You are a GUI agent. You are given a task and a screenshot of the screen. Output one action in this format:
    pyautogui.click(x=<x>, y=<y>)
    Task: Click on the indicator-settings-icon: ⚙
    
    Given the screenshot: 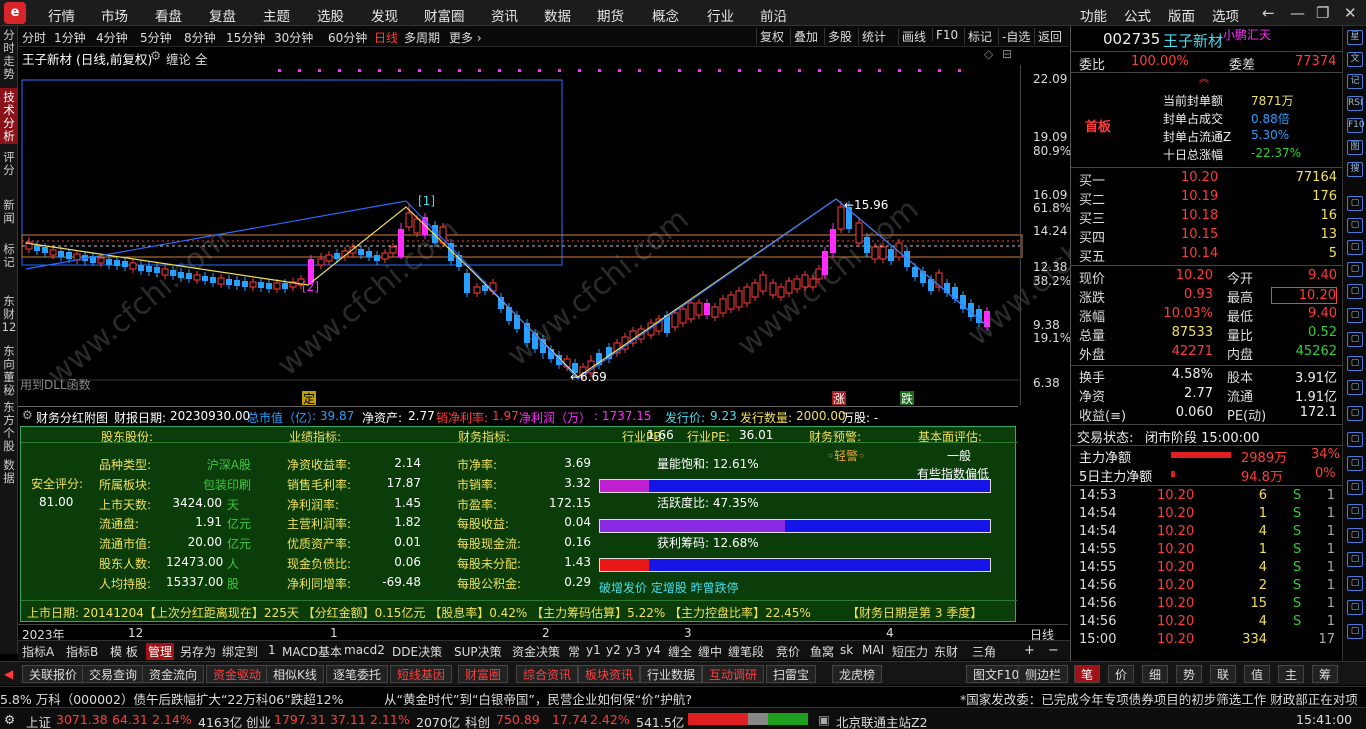 What is the action you would take?
    pyautogui.click(x=155, y=55)
    